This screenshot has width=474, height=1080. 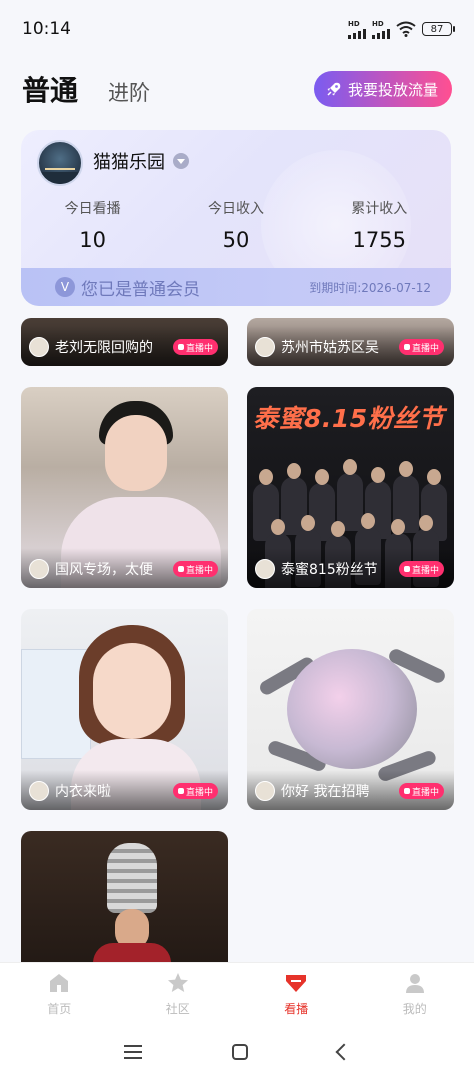 What do you see at coordinates (235, 209) in the screenshot?
I see `stat-label: 今日收入` at bounding box center [235, 209].